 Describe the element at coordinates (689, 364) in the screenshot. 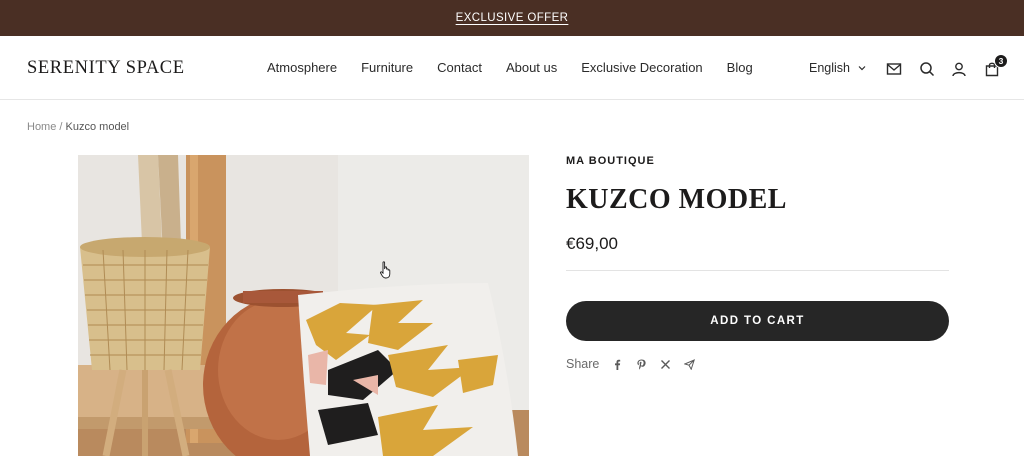

I see `email-share-icon` at that location.